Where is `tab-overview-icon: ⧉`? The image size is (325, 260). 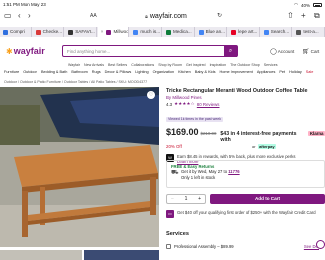 tab-overview-icon: ⧉ is located at coordinates (317, 16).